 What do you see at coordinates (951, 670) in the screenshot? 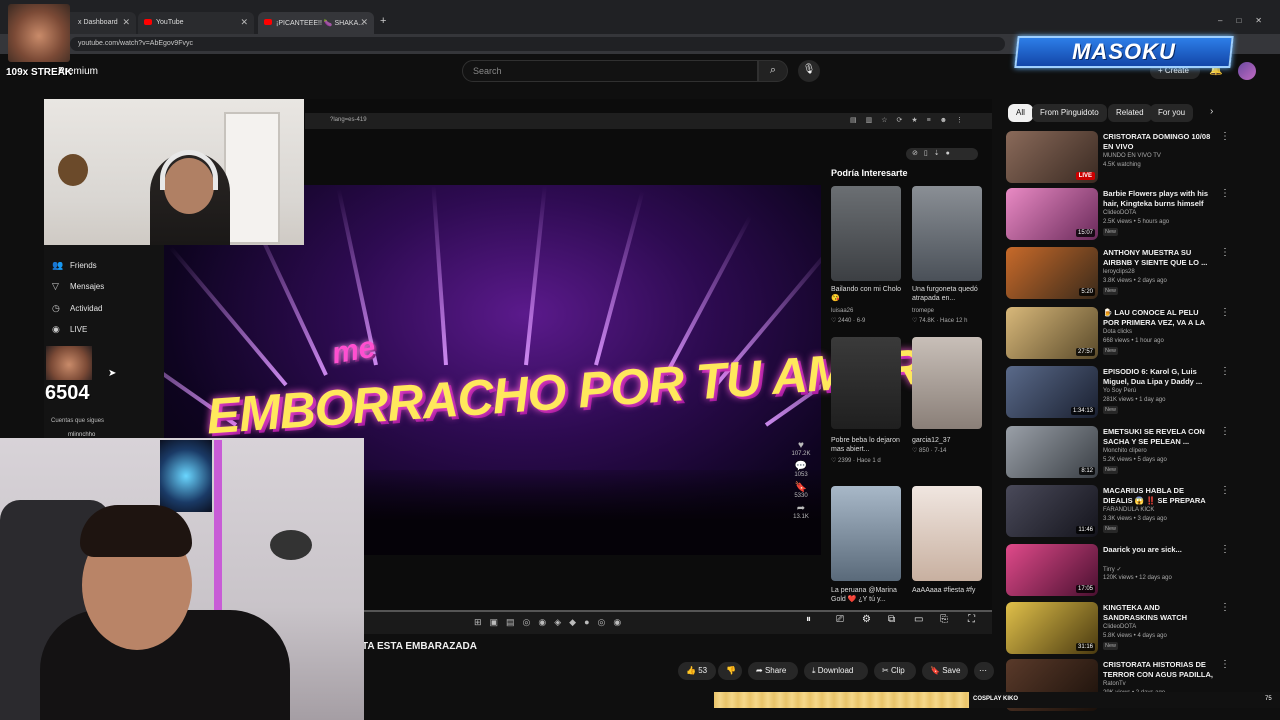
I see `save-label: Save` at bounding box center [951, 670].